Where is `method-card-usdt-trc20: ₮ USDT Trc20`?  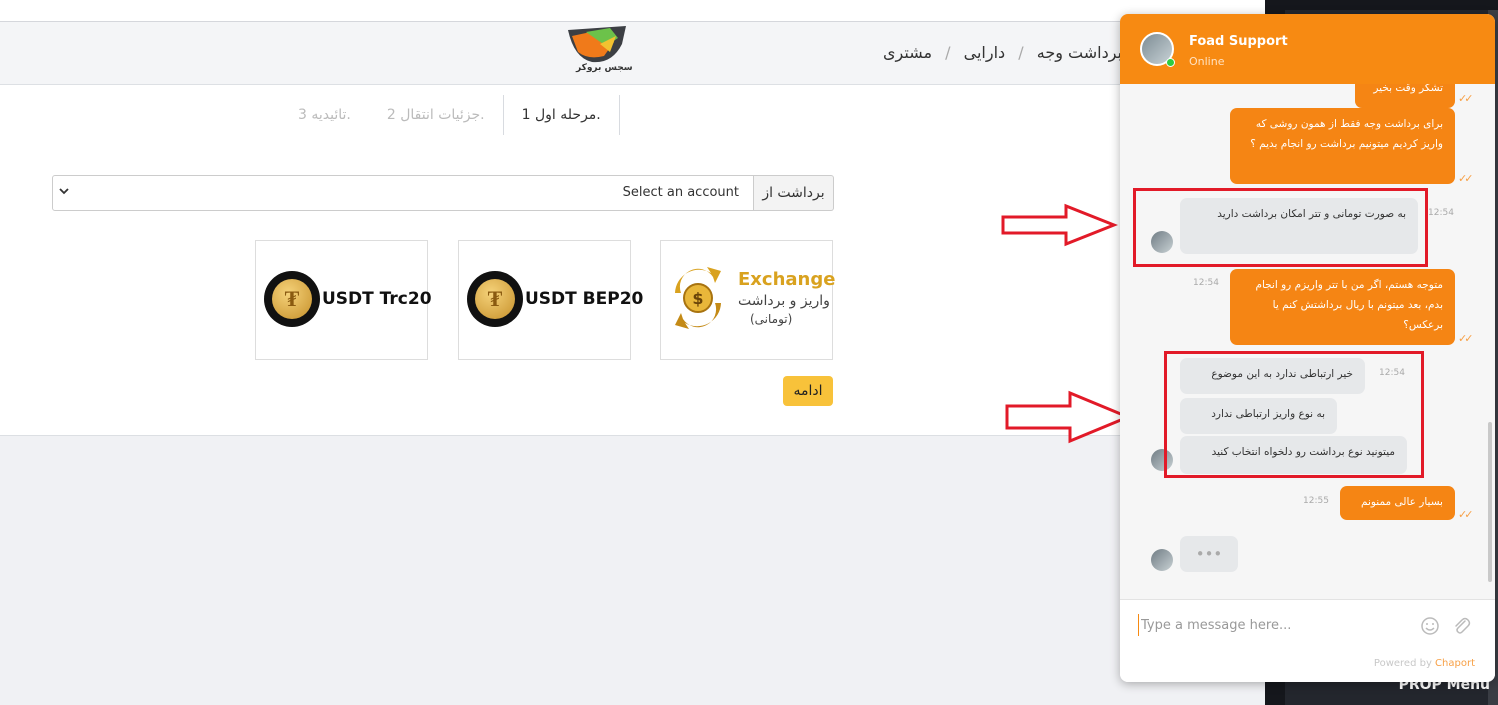 method-card-usdt-trc20: ₮ USDT Trc20 is located at coordinates (343, 300).